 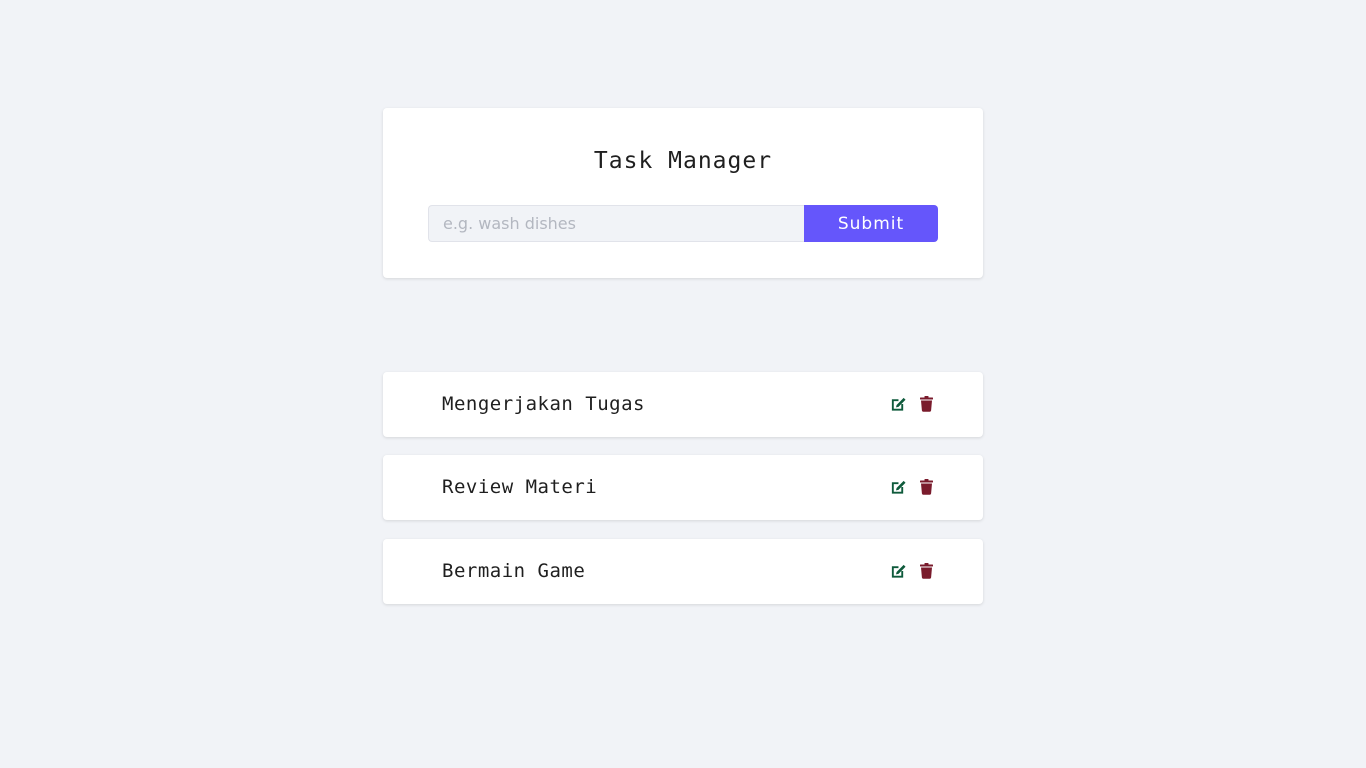 What do you see at coordinates (616, 223) in the screenshot?
I see `task-input` at bounding box center [616, 223].